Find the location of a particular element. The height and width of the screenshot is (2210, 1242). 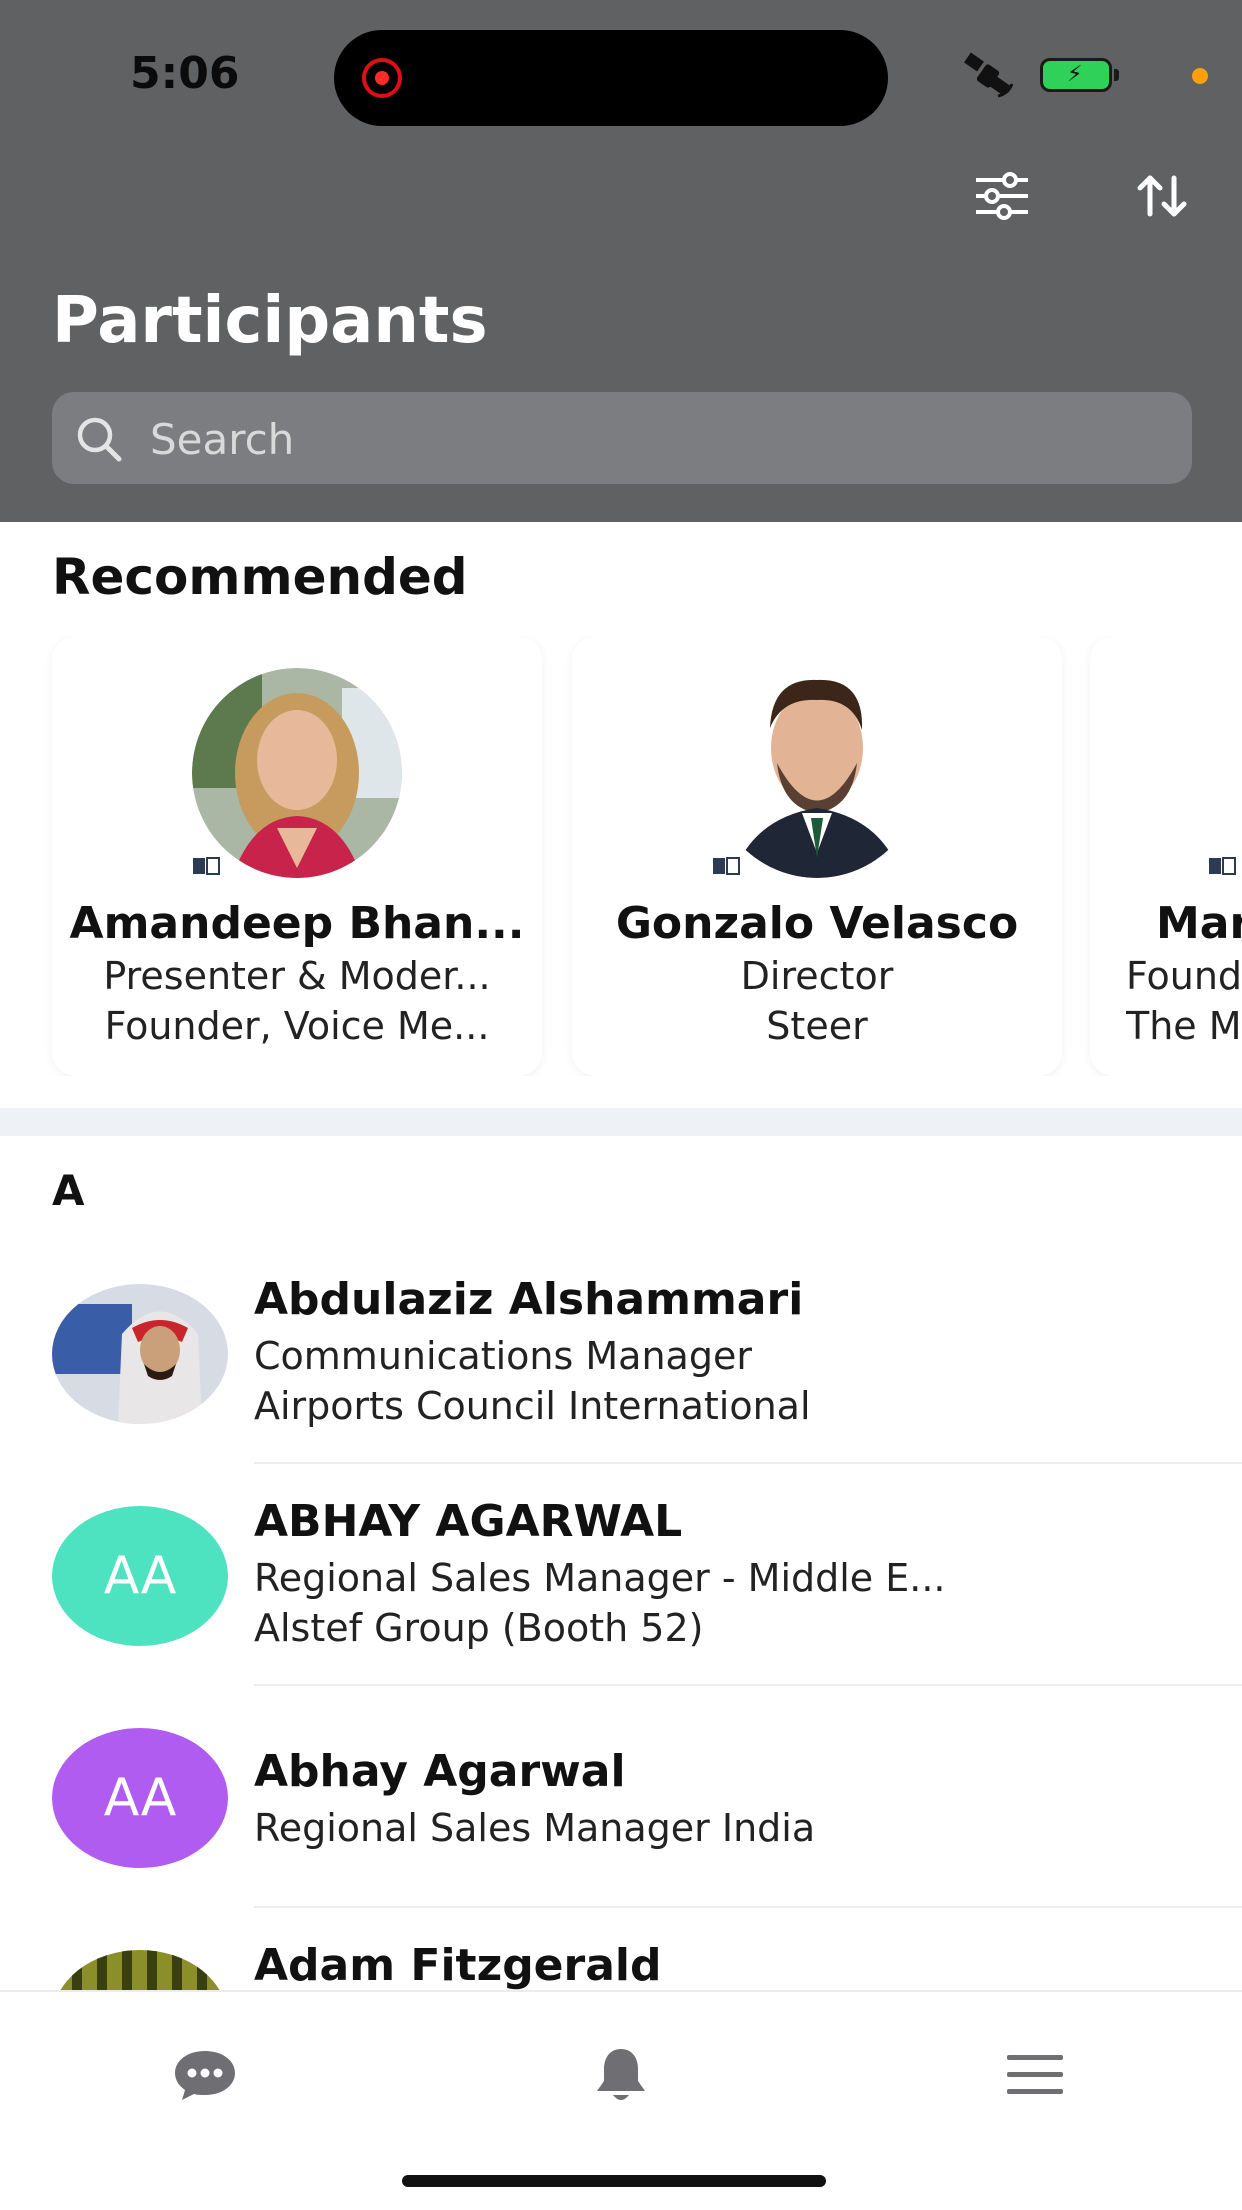

sort-button is located at coordinates (1162, 196).